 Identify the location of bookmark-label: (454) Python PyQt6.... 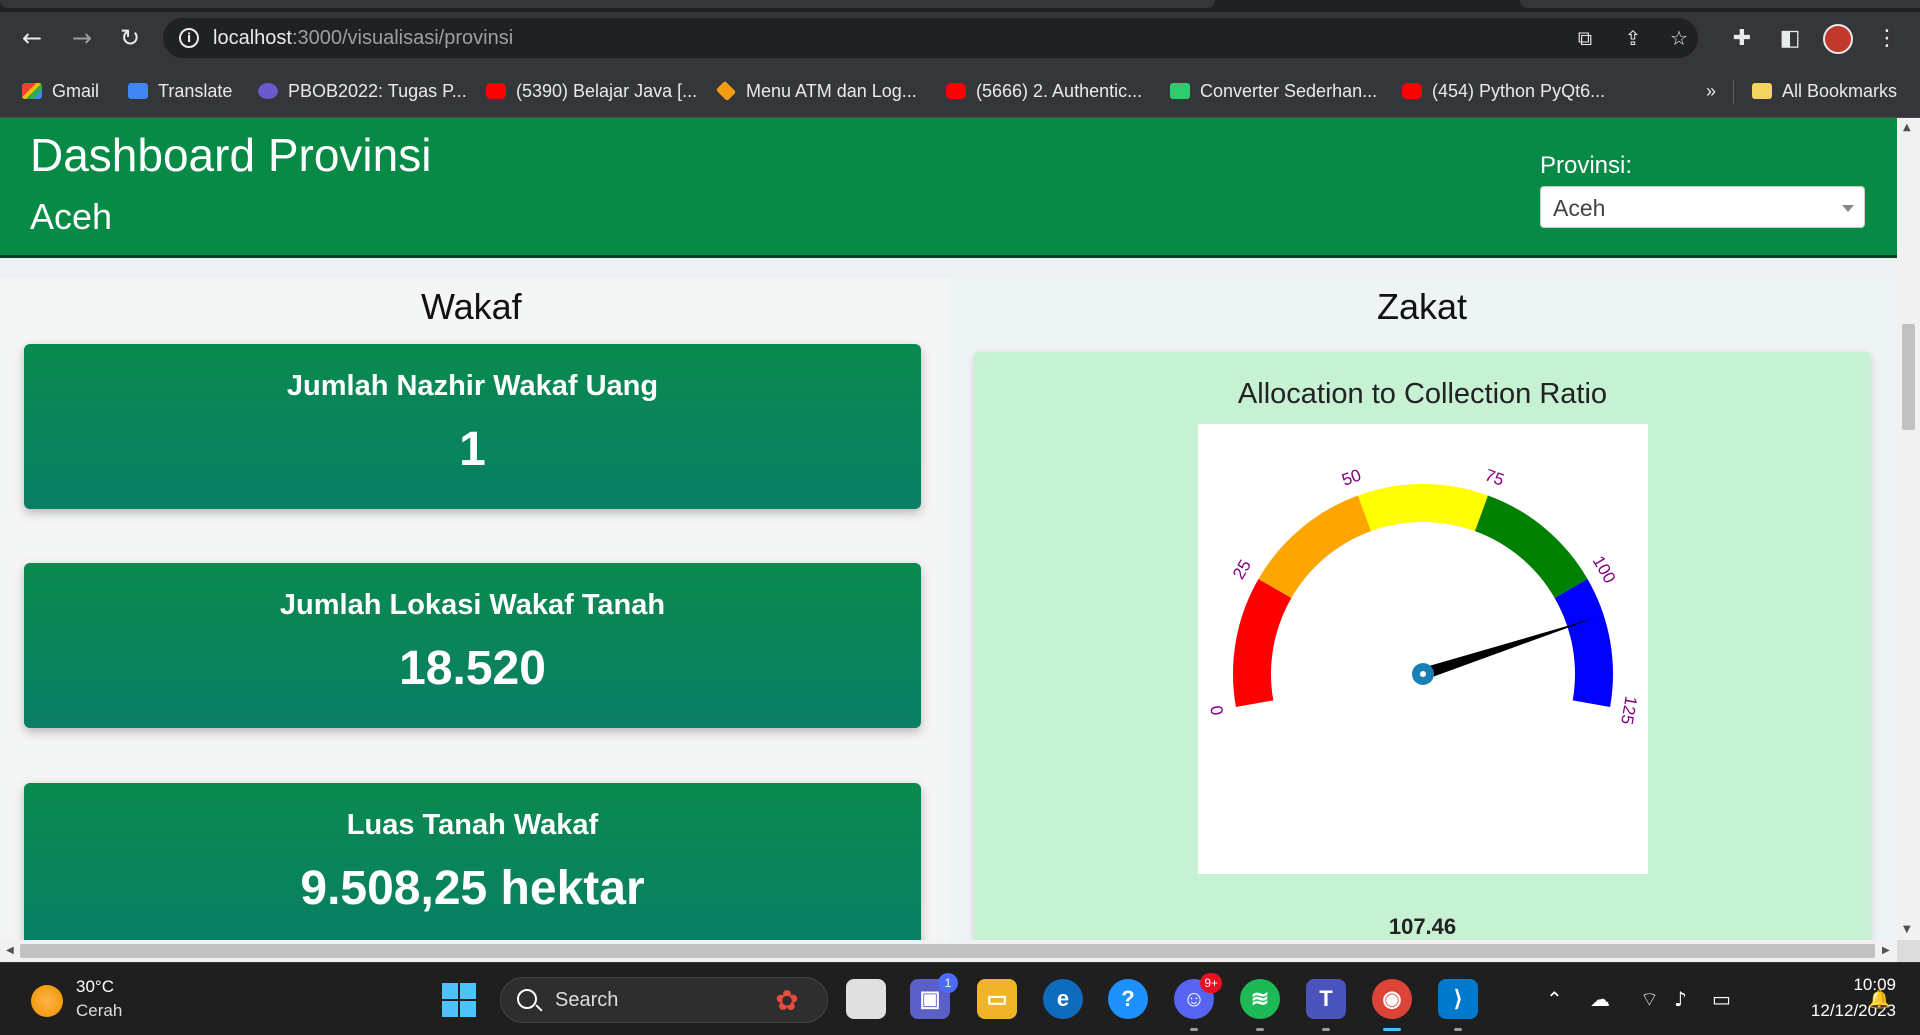
(1519, 90).